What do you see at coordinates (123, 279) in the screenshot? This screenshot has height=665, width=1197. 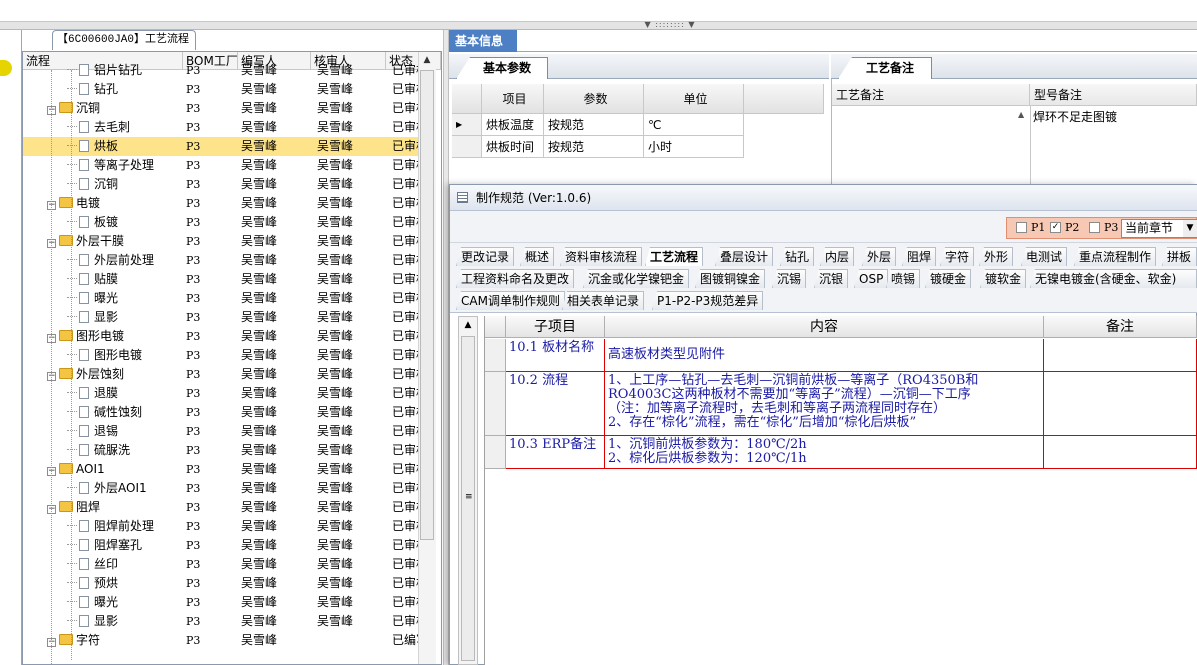 I see `tree-node: 贴膜` at bounding box center [123, 279].